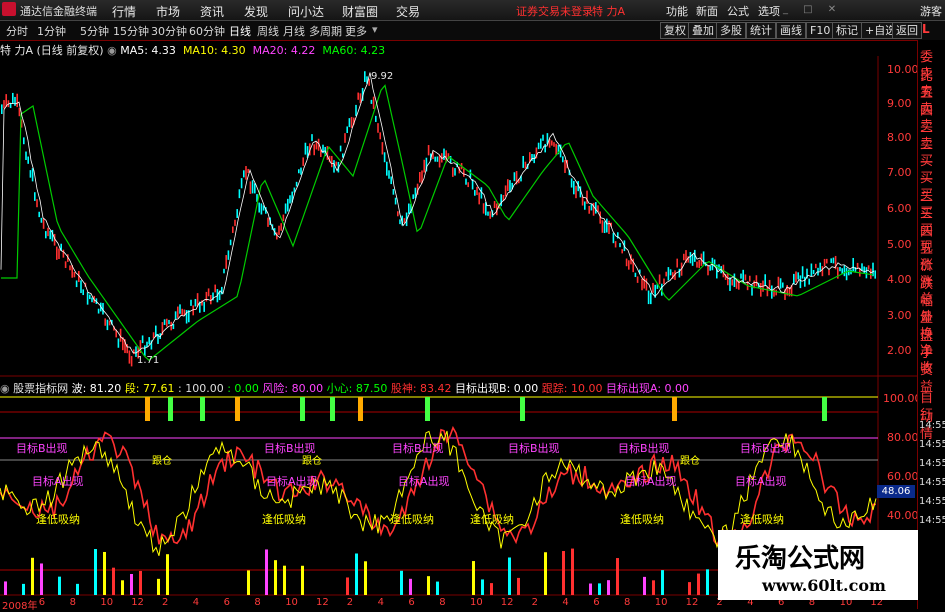 Image resolution: width=945 pixels, height=612 pixels. Describe the element at coordinates (738, 11) in the screenshot. I see `menu-formula: 公式` at that location.